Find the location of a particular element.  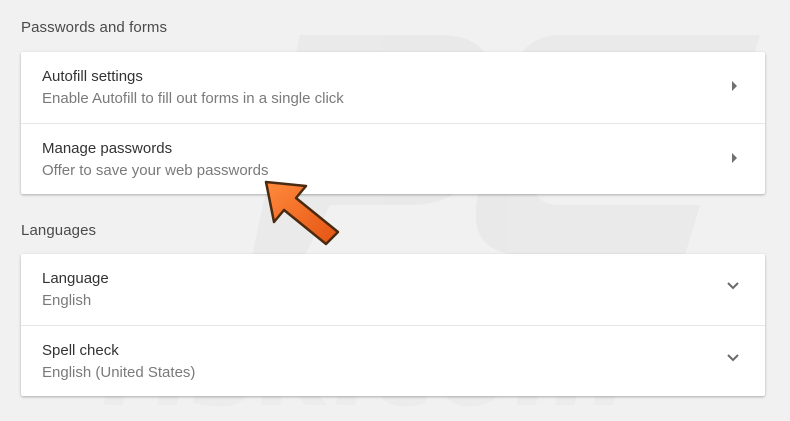

autofill-settings-title: Autofill settings is located at coordinates (92, 76).